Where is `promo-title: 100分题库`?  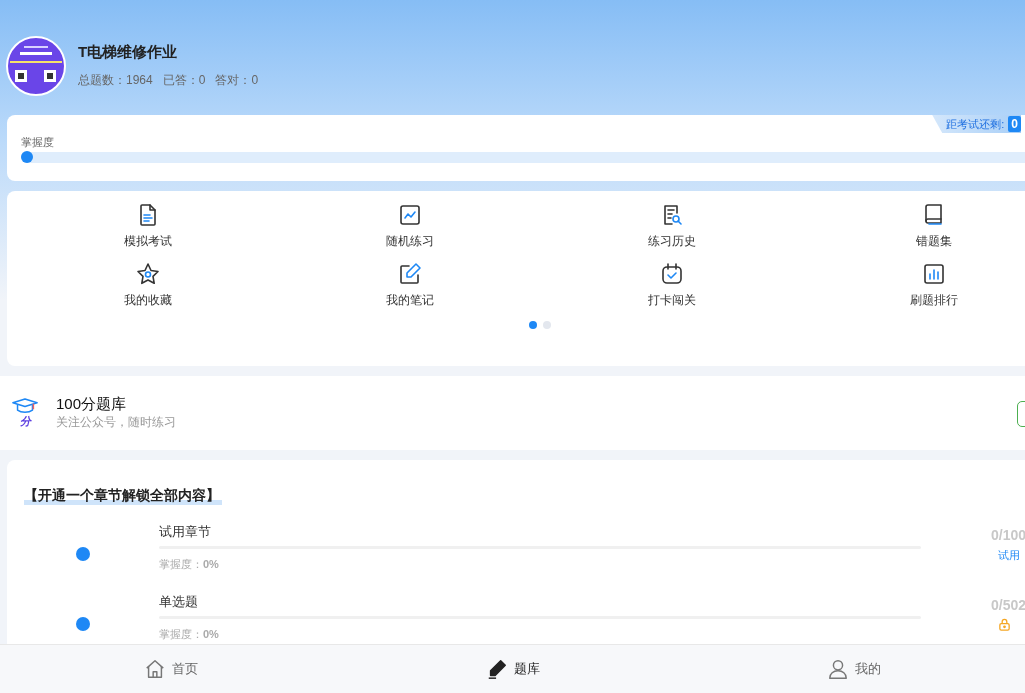
promo-title: 100分题库 is located at coordinates (92, 404).